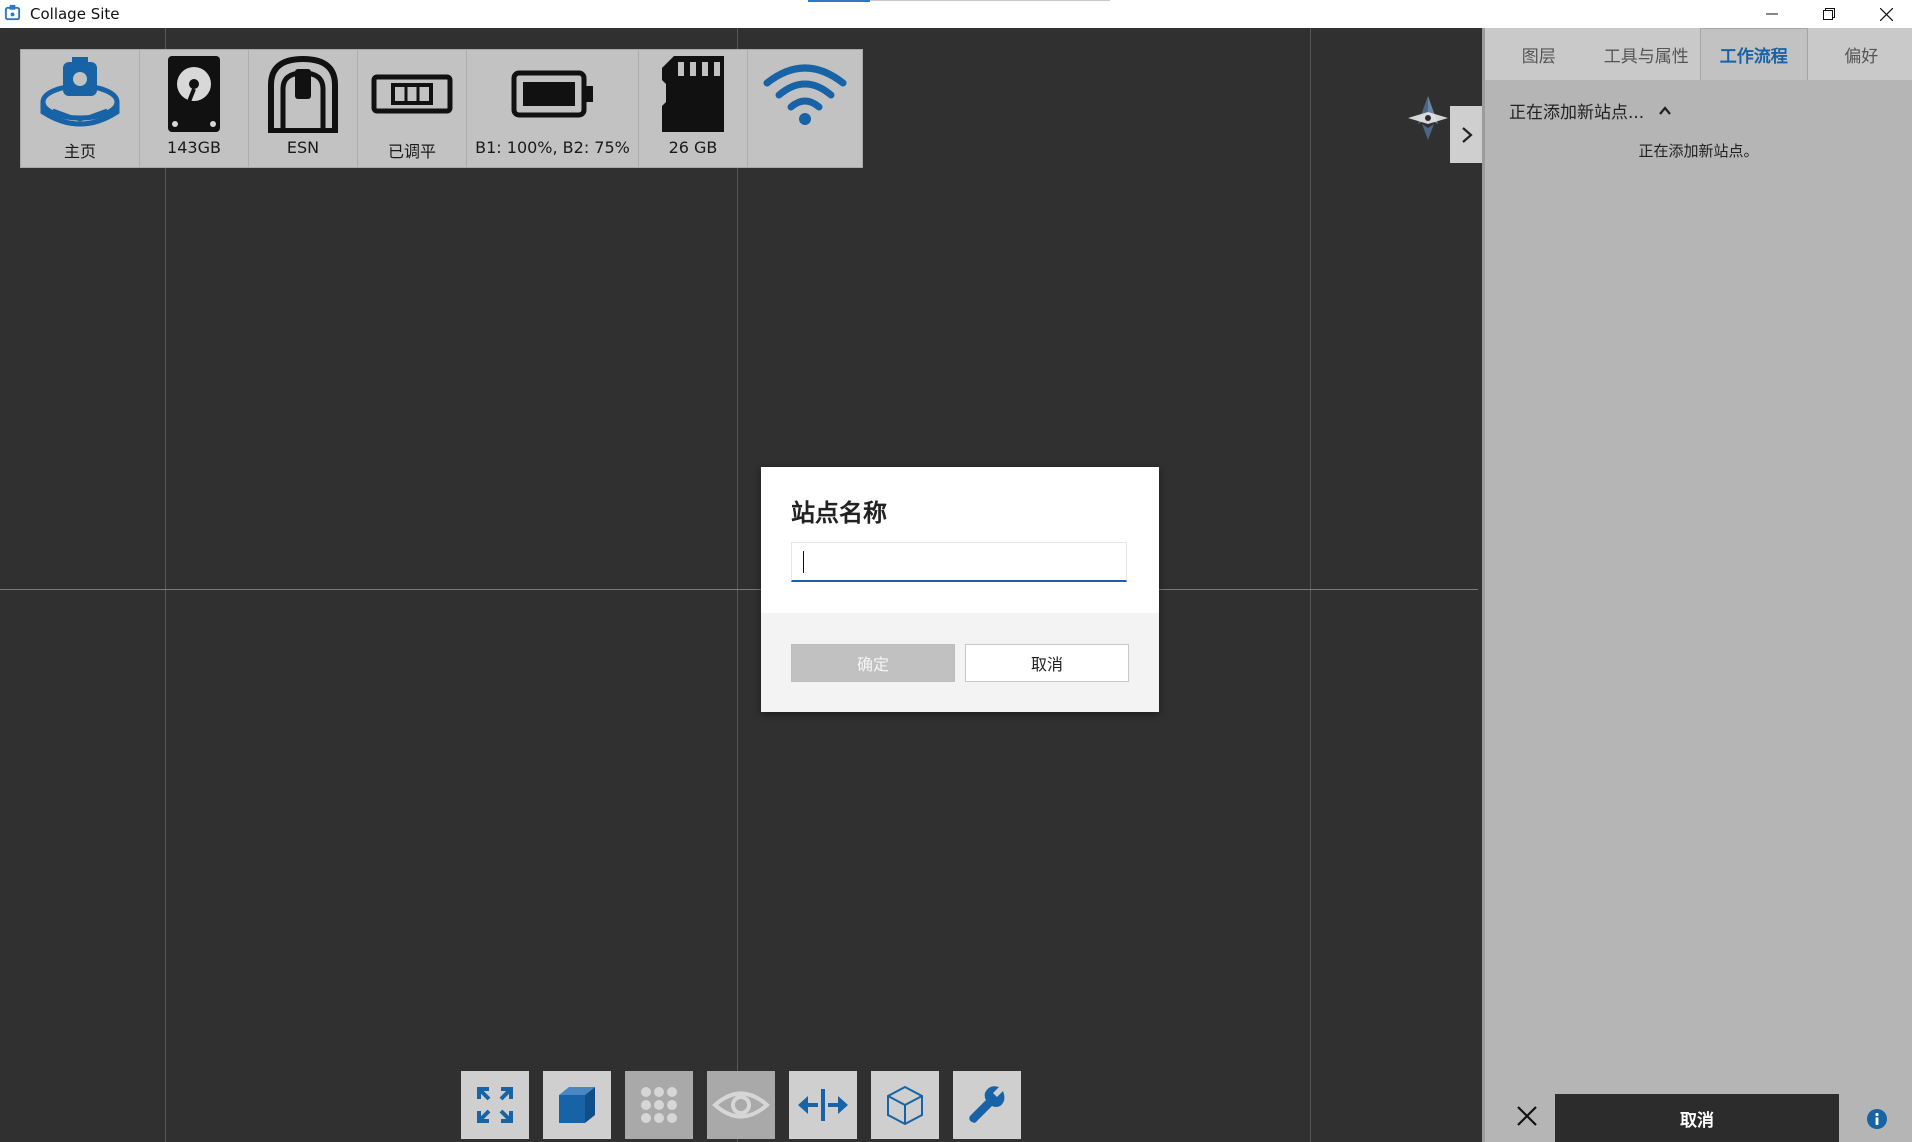 This screenshot has height=1142, width=1912. I want to click on status-esn: ESN, so click(303, 108).